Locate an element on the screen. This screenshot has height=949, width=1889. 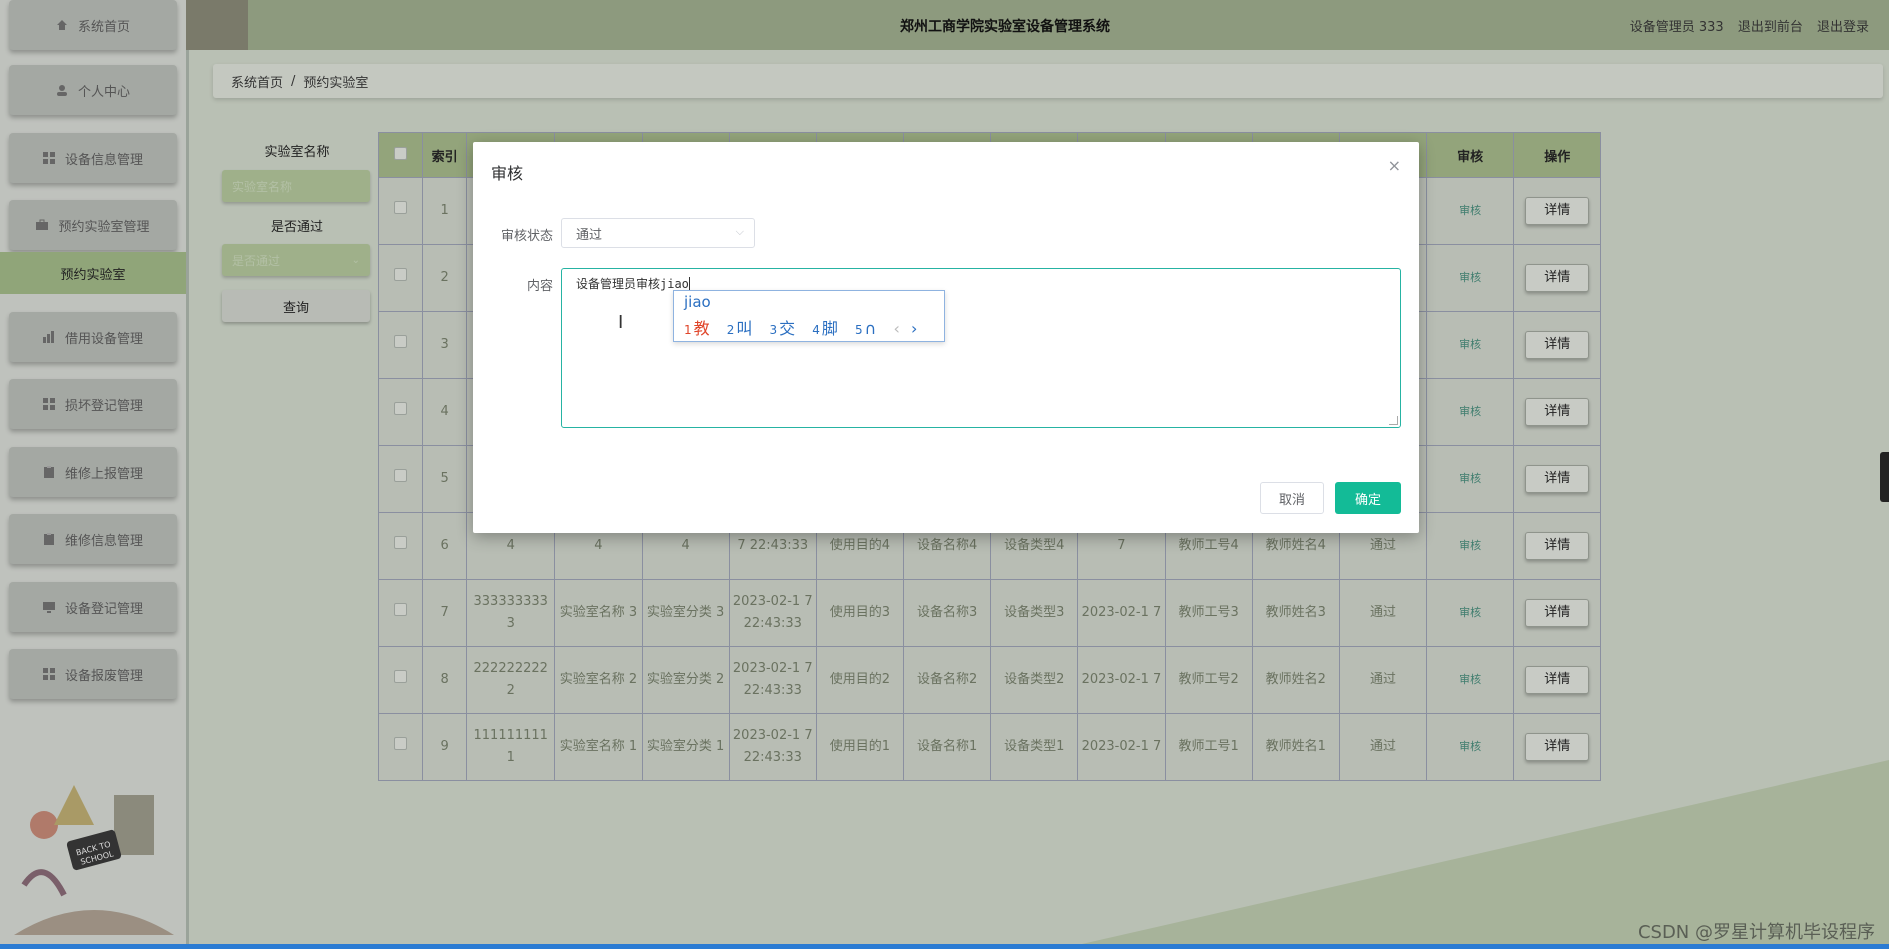
sidebar-item-booked-lab: 预约实验室 is located at coordinates (93, 273).